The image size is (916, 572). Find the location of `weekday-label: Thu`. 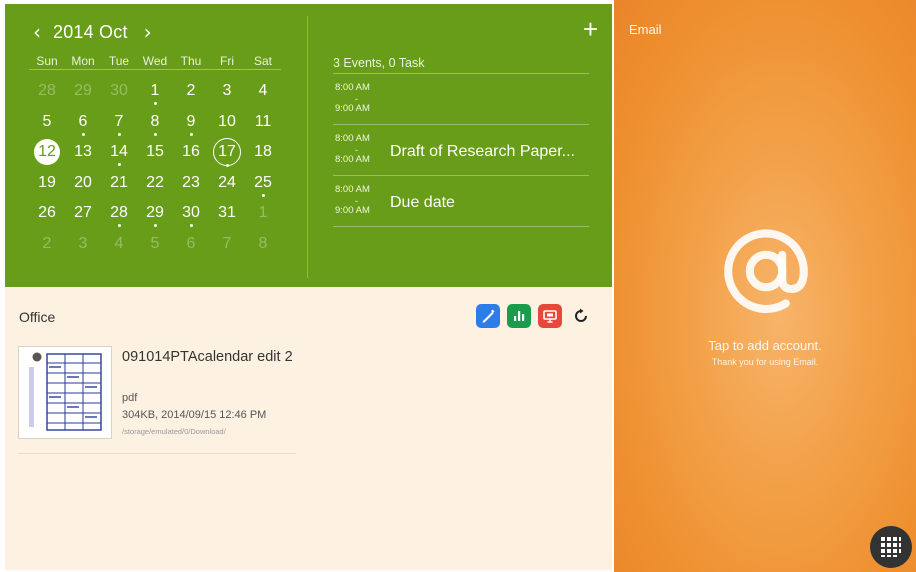

weekday-label: Thu is located at coordinates (191, 61).